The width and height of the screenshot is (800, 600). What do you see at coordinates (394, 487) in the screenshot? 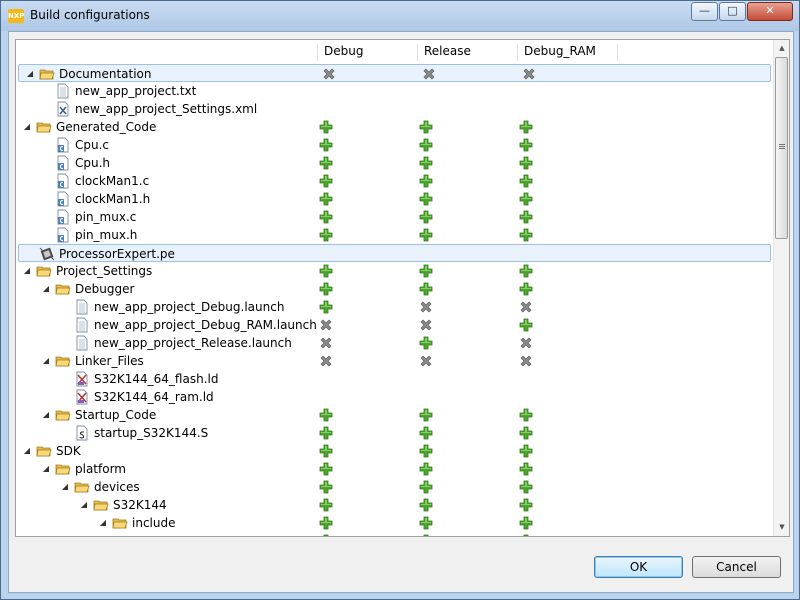
I see `tree-row: ◢ devices` at bounding box center [394, 487].